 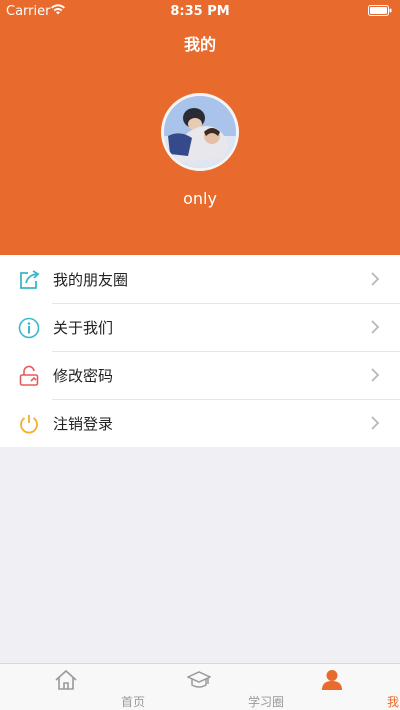 What do you see at coordinates (29, 424) in the screenshot?
I see `power-icon` at bounding box center [29, 424].